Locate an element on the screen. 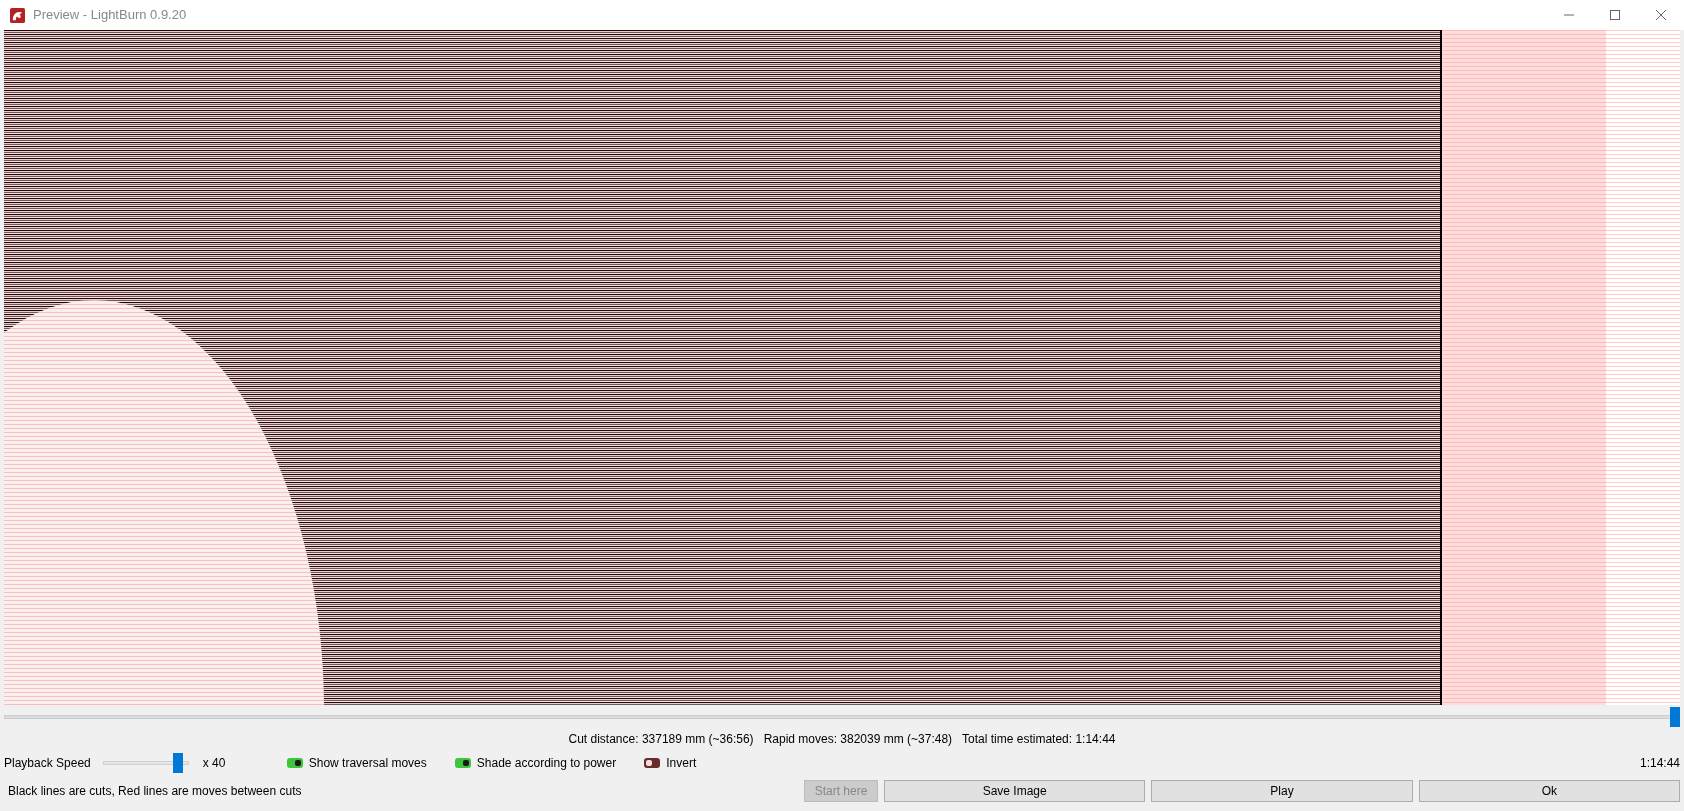 The image size is (1684, 811). slider-thumb is located at coordinates (177, 763).